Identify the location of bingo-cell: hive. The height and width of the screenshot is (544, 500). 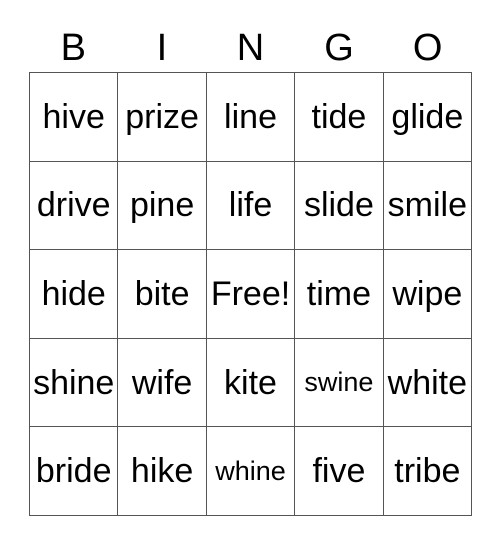
(74, 117).